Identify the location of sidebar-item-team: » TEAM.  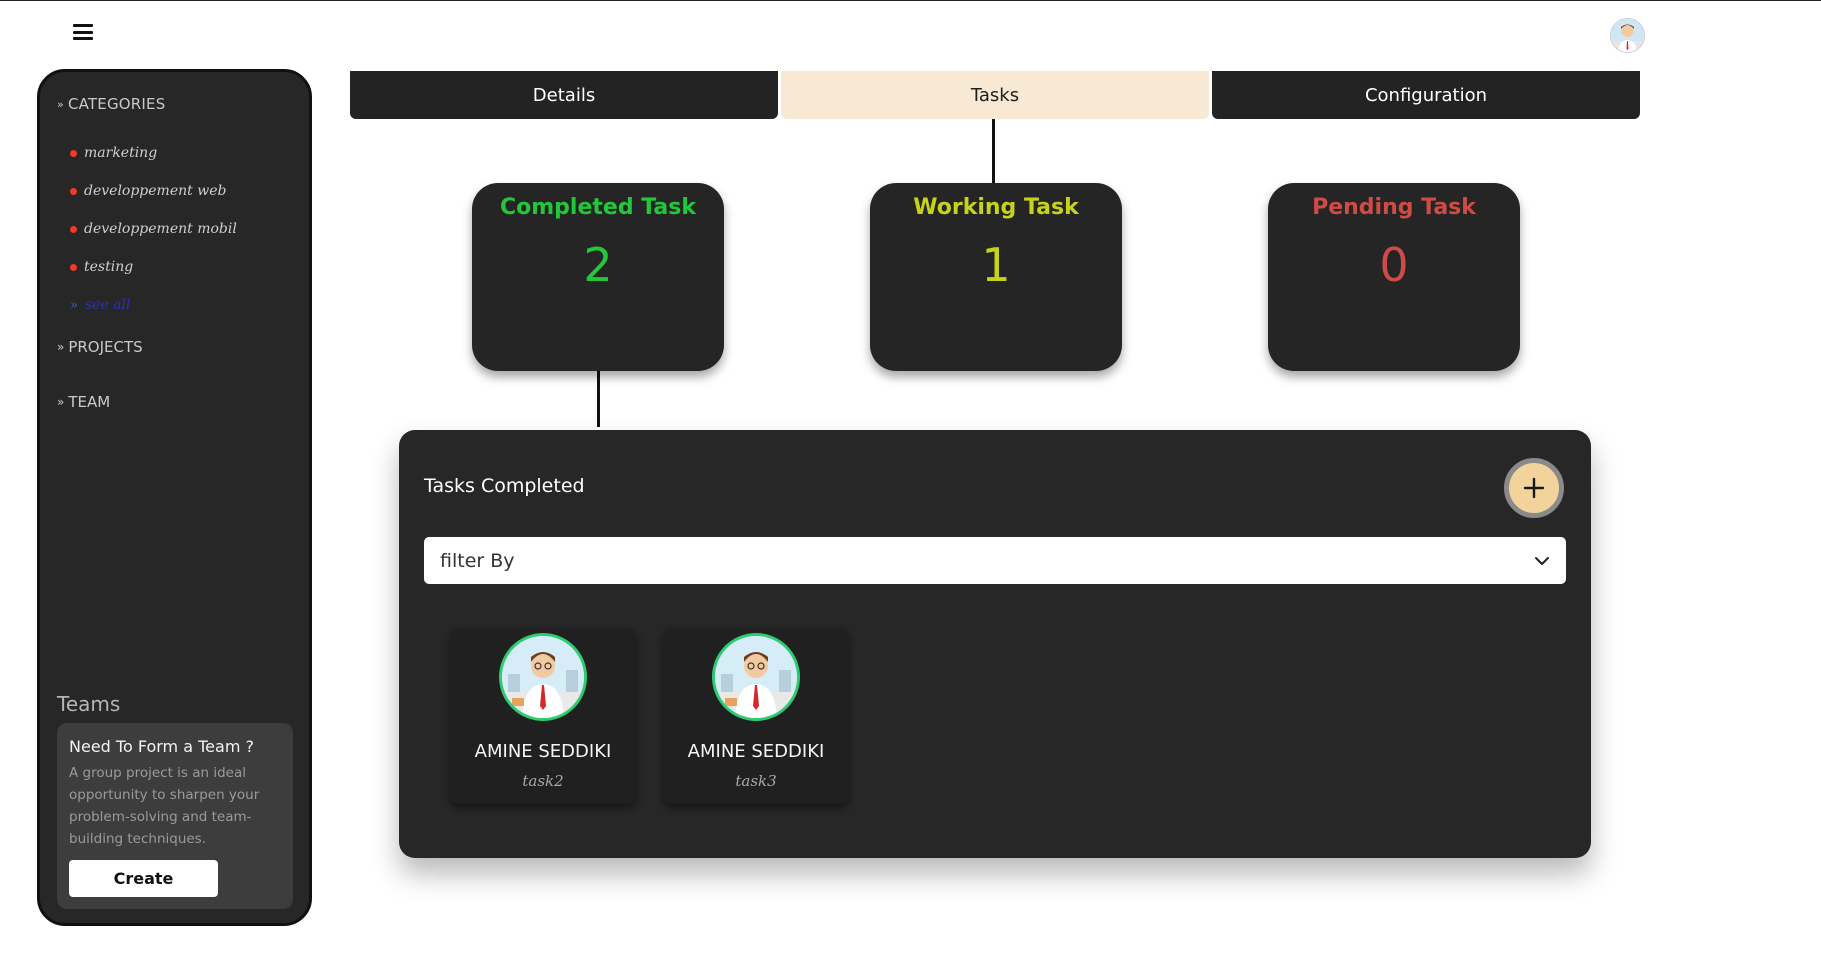
(83, 402).